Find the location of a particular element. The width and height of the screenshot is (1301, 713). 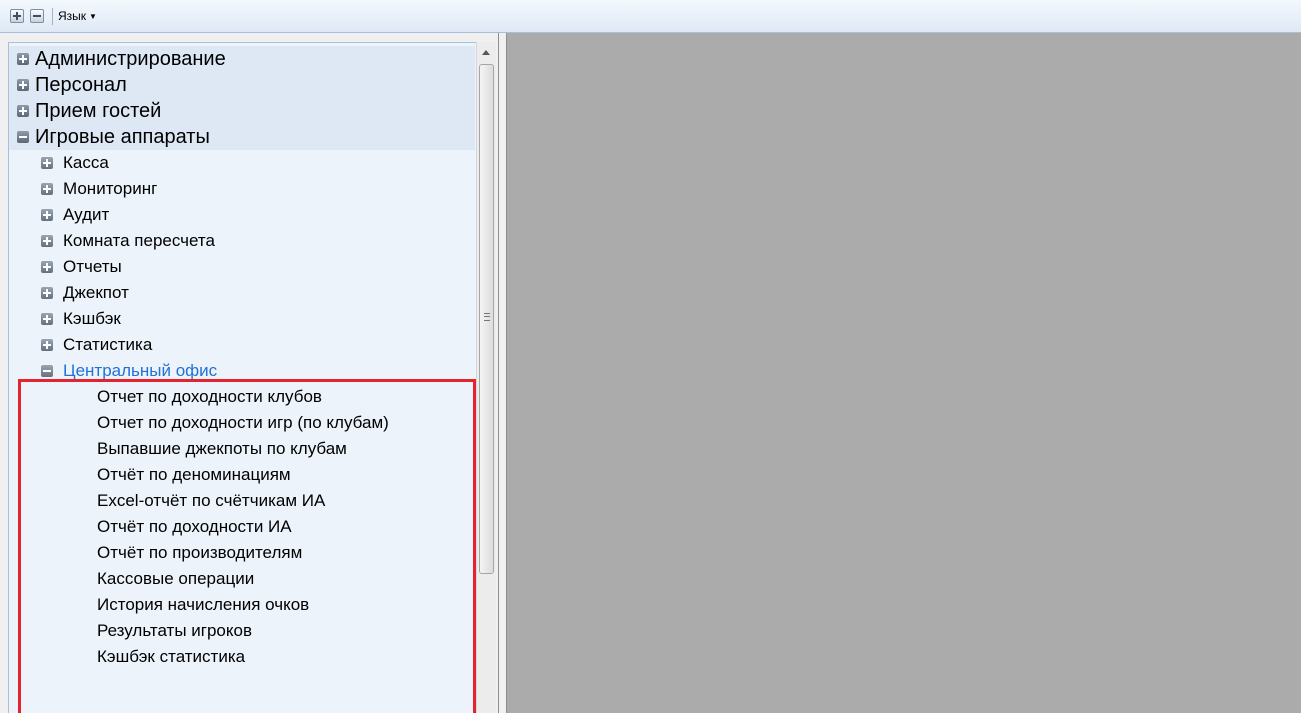

tree-leaf-label: Отчёт по производителям is located at coordinates (200, 552).